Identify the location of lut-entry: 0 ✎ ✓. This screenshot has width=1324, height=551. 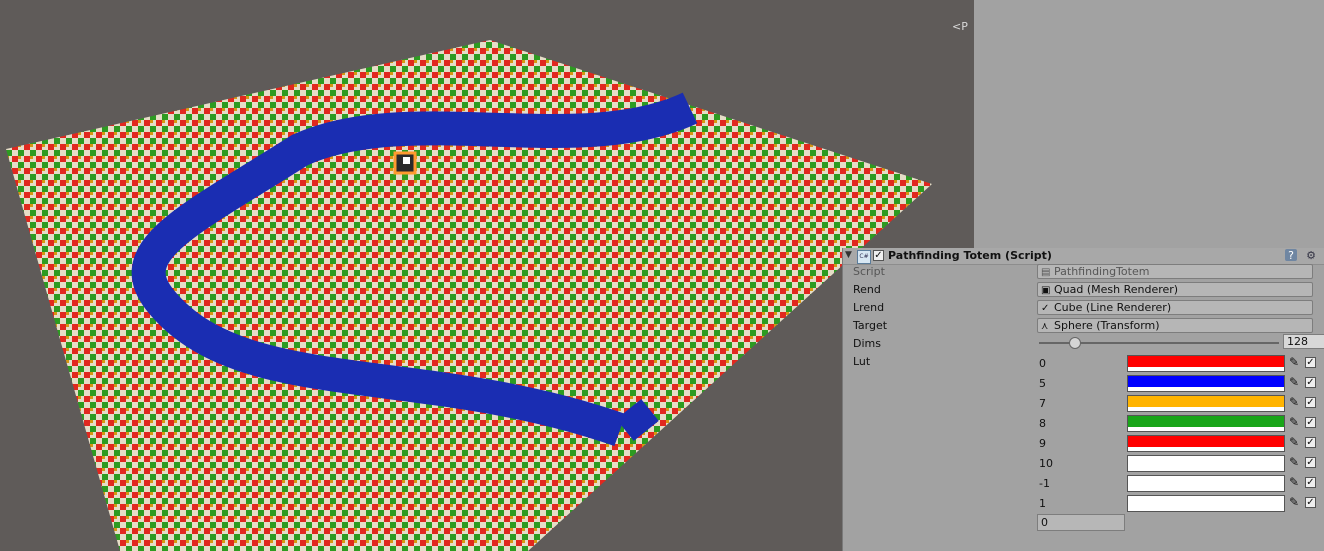
(1083, 363).